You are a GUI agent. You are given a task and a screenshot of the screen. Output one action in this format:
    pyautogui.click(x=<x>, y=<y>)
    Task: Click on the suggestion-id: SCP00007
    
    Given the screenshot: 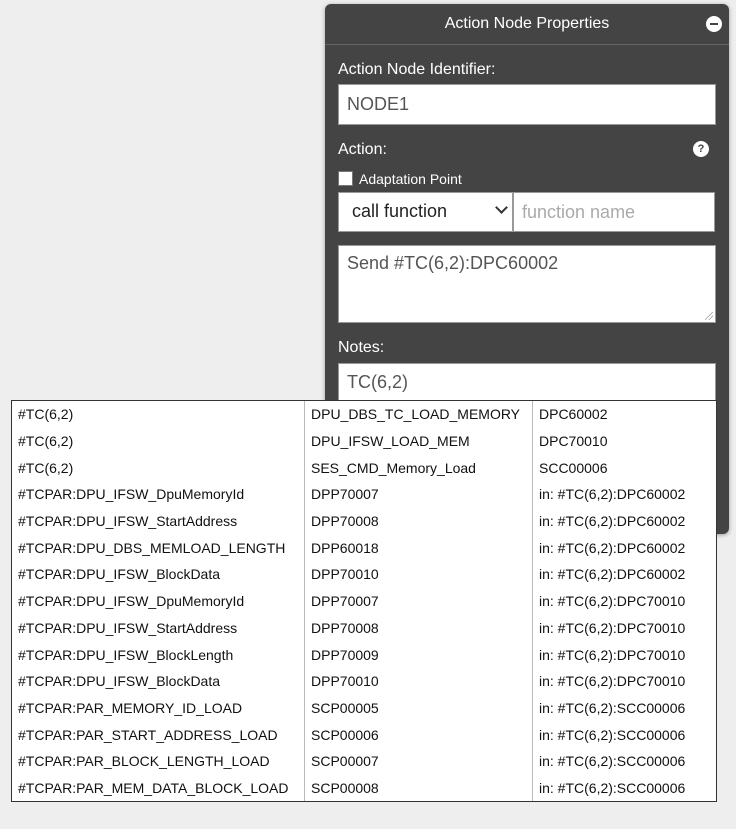 What is the action you would take?
    pyautogui.click(x=418, y=761)
    